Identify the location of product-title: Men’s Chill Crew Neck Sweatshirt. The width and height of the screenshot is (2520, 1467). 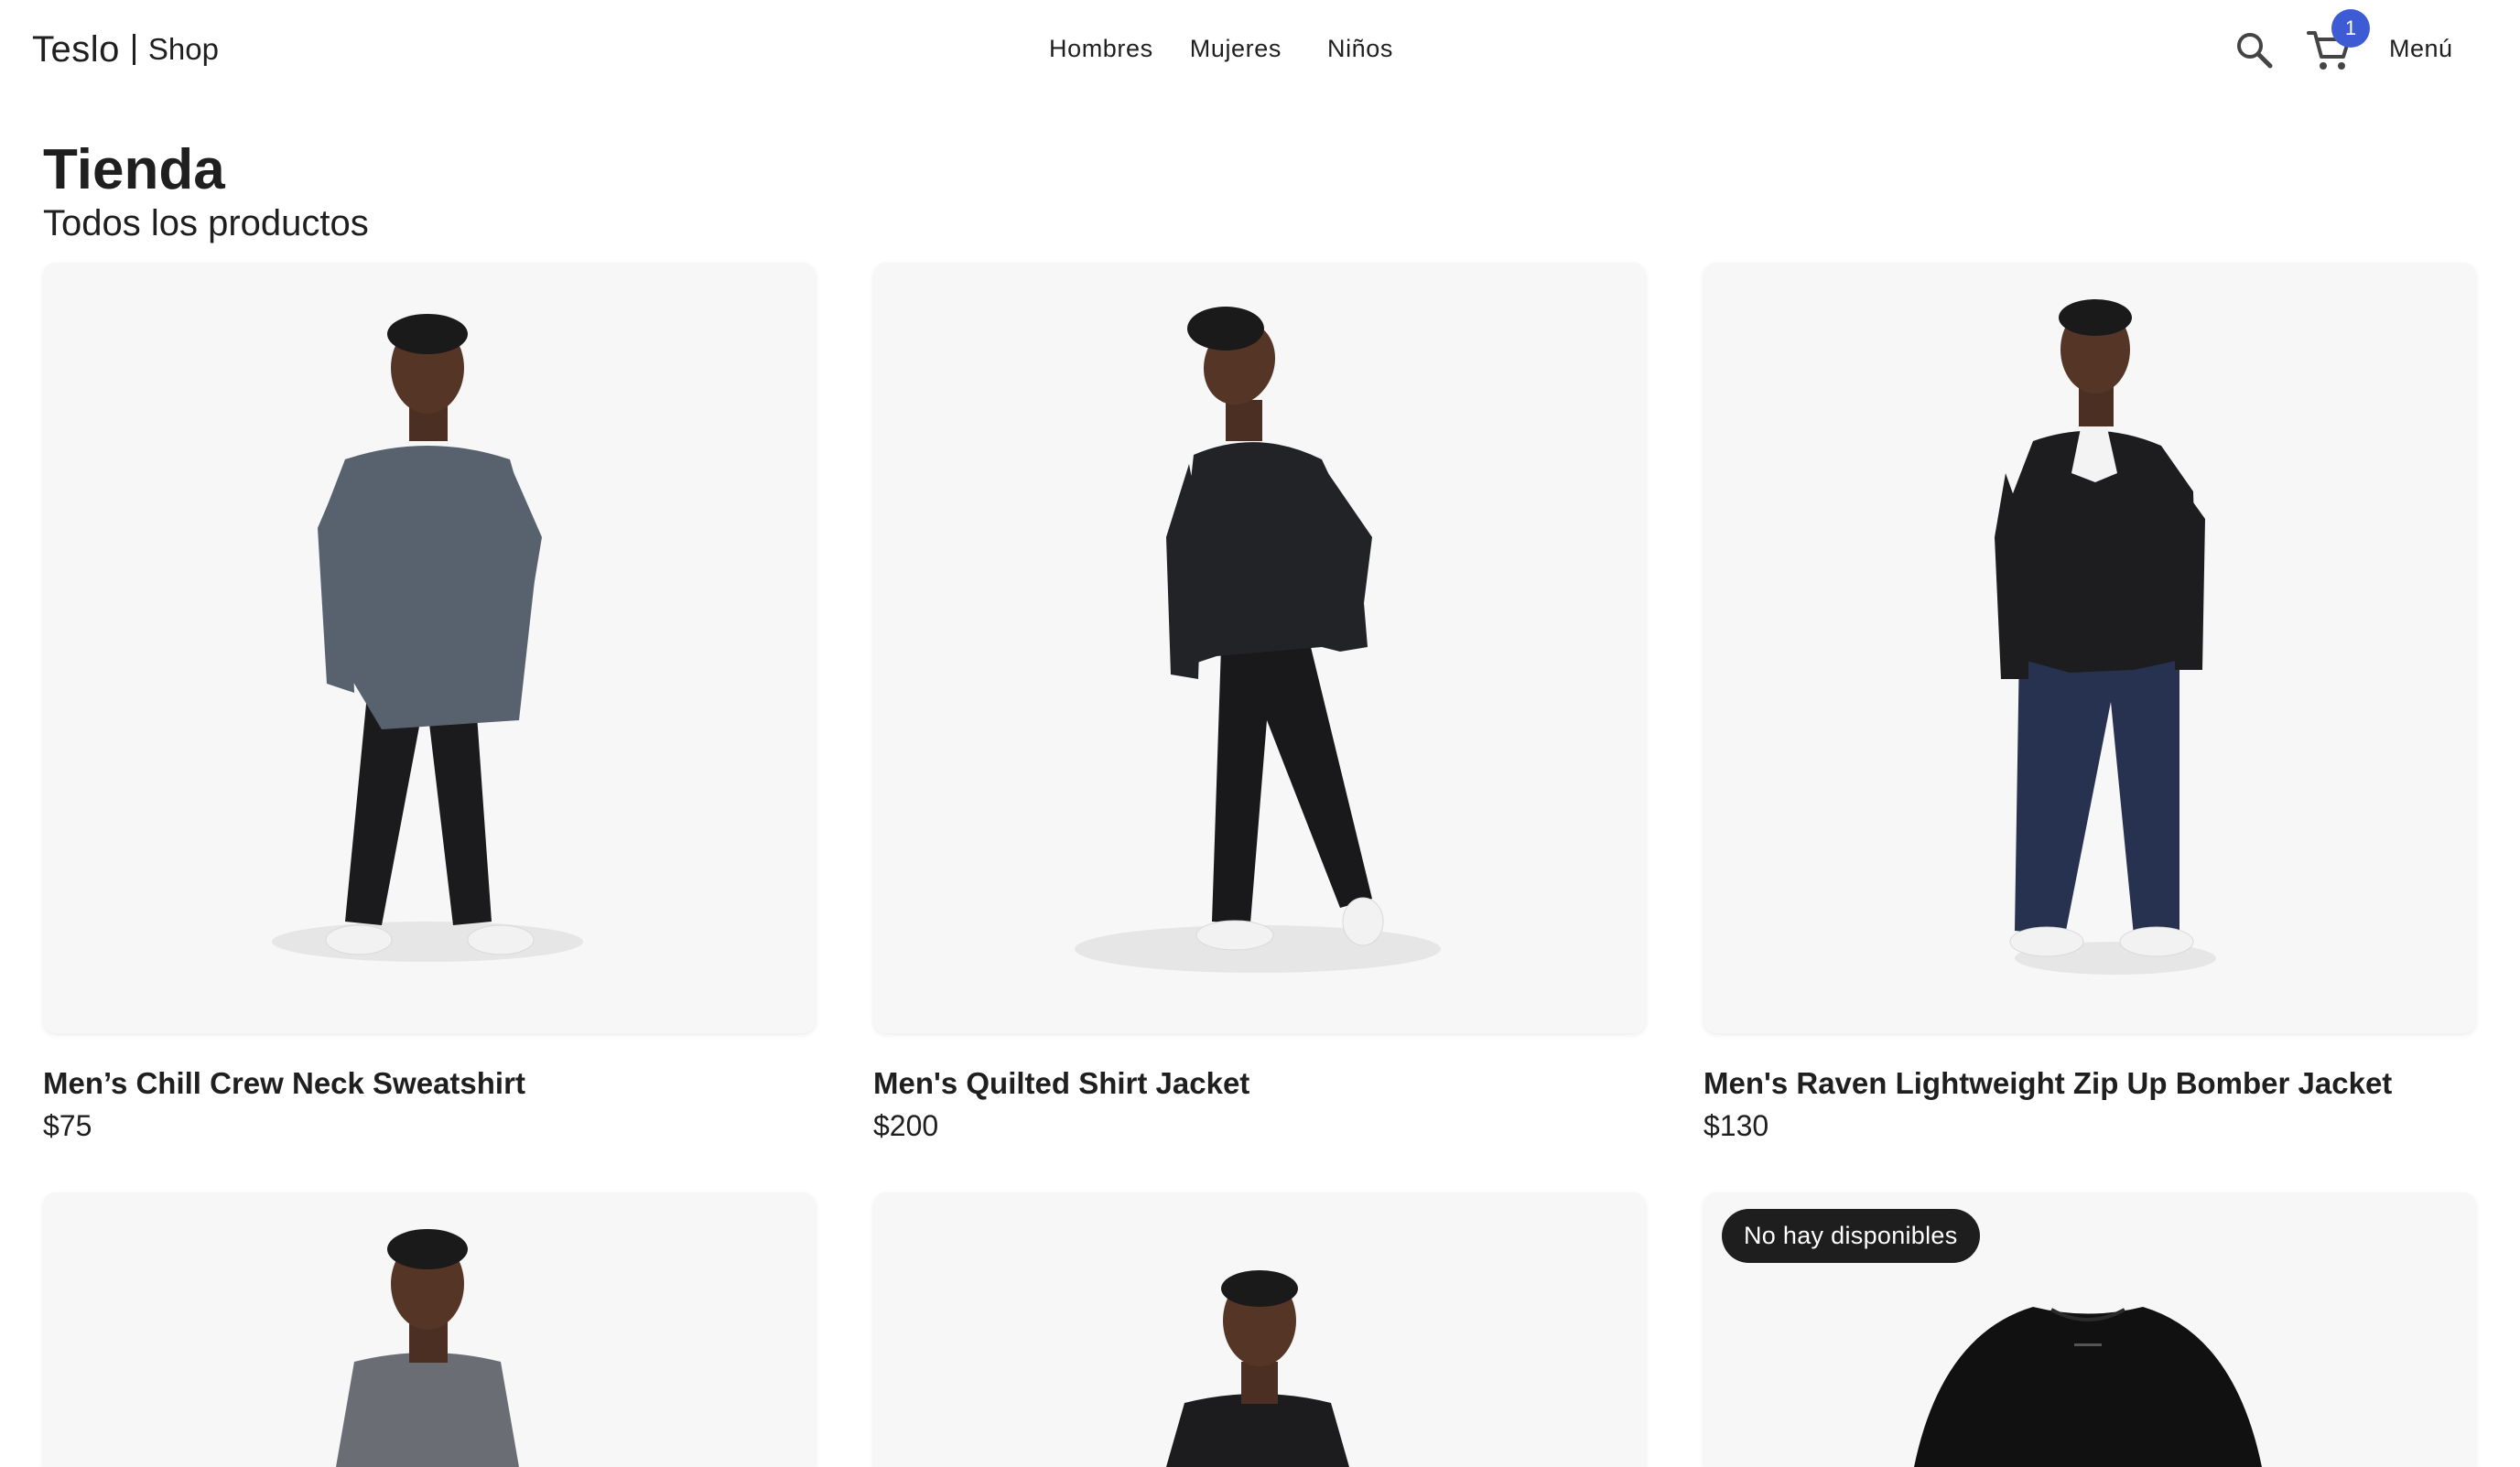
(284, 1083).